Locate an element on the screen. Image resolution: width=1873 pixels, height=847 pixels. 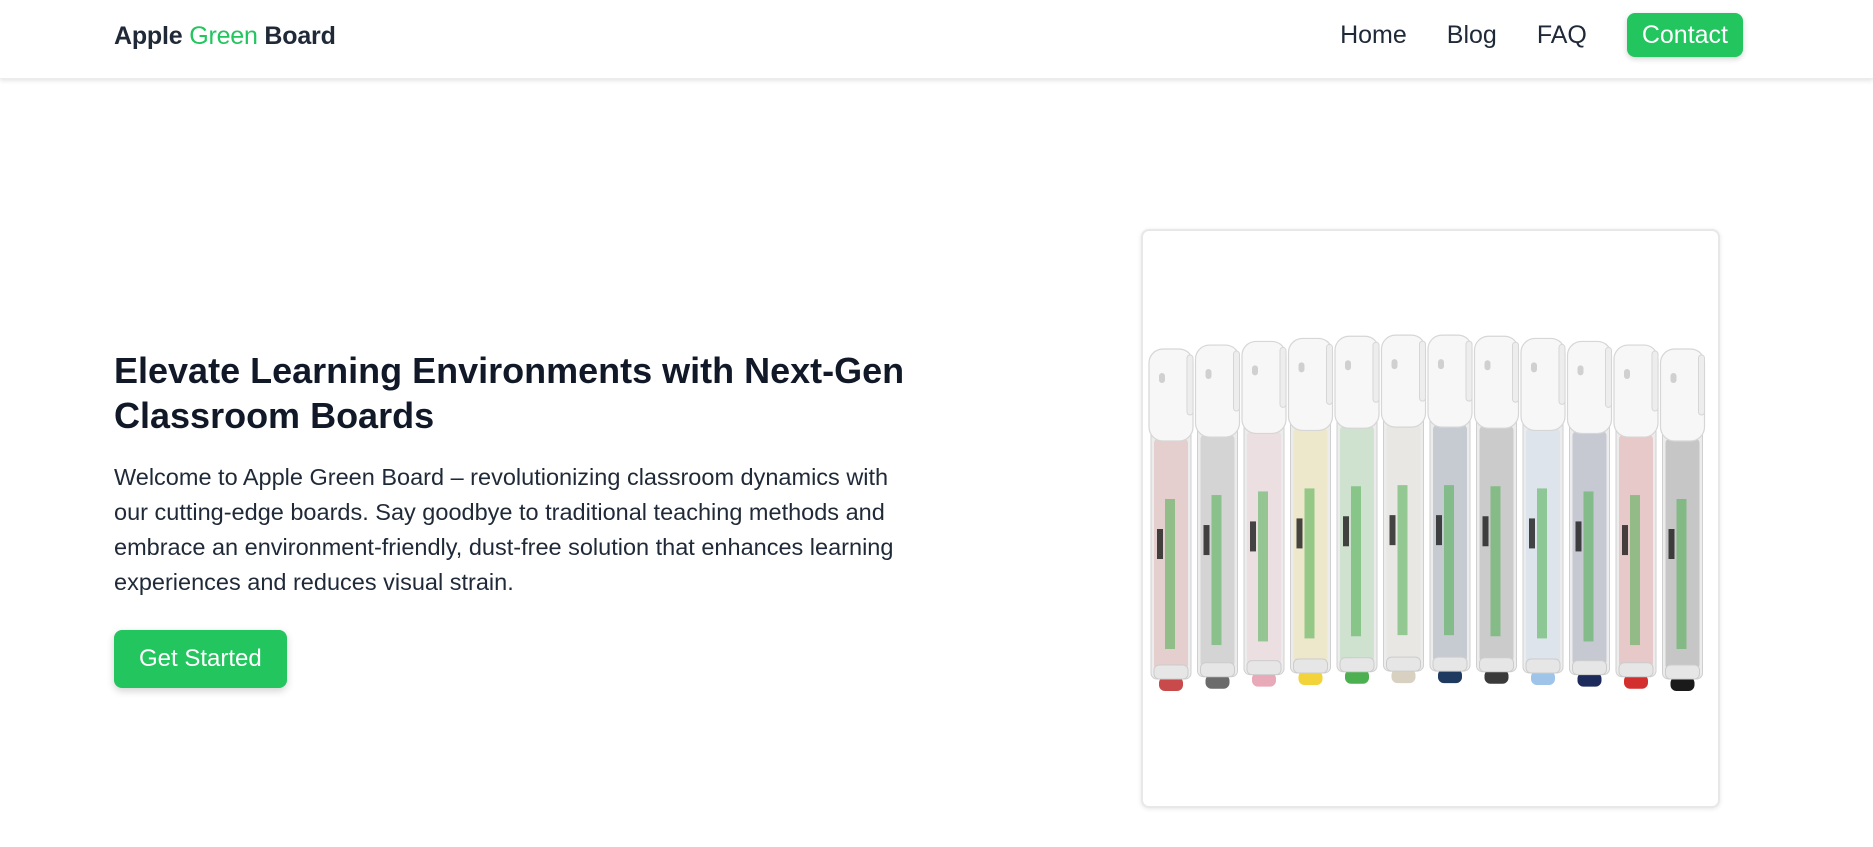
markers-image is located at coordinates (1427, 512).